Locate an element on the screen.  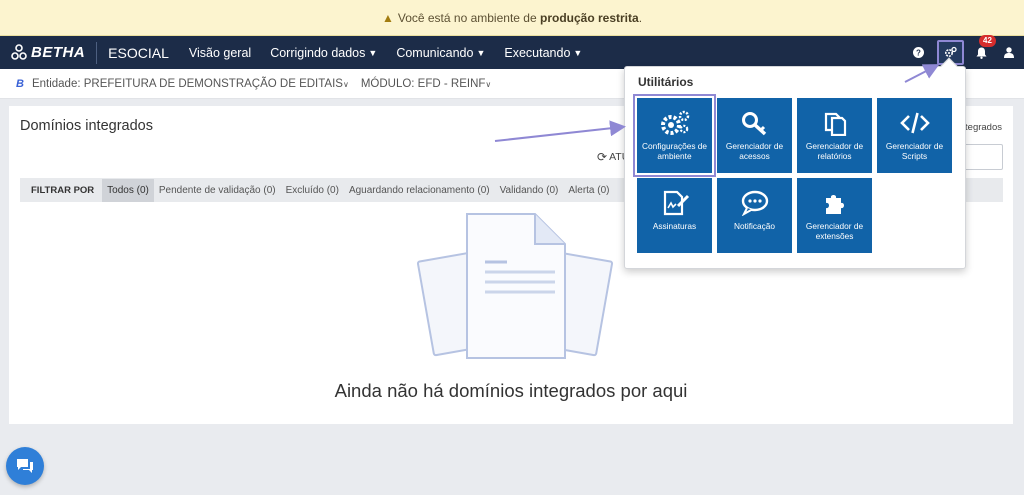
key-icon is located at coordinates (753, 124).